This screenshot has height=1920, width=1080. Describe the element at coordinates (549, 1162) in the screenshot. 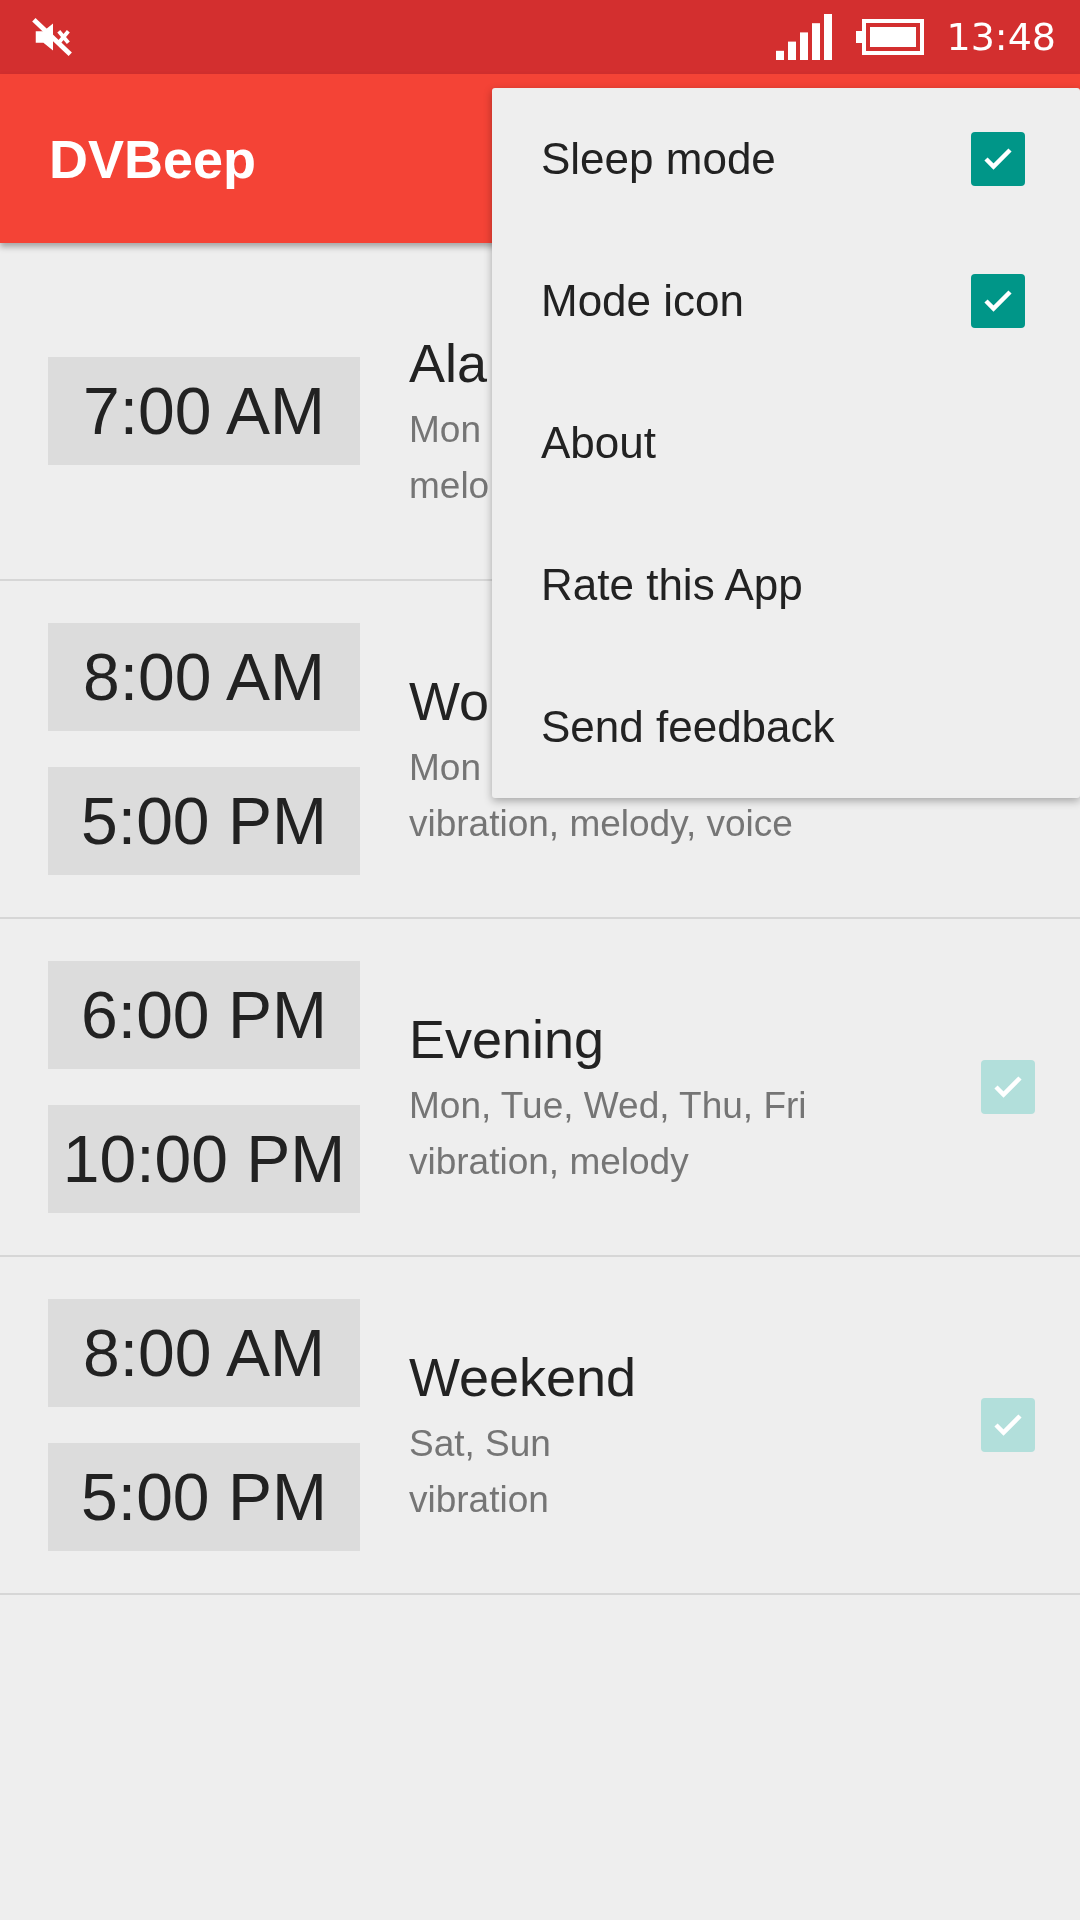

I see `alarm-detail: vibration, melody` at that location.